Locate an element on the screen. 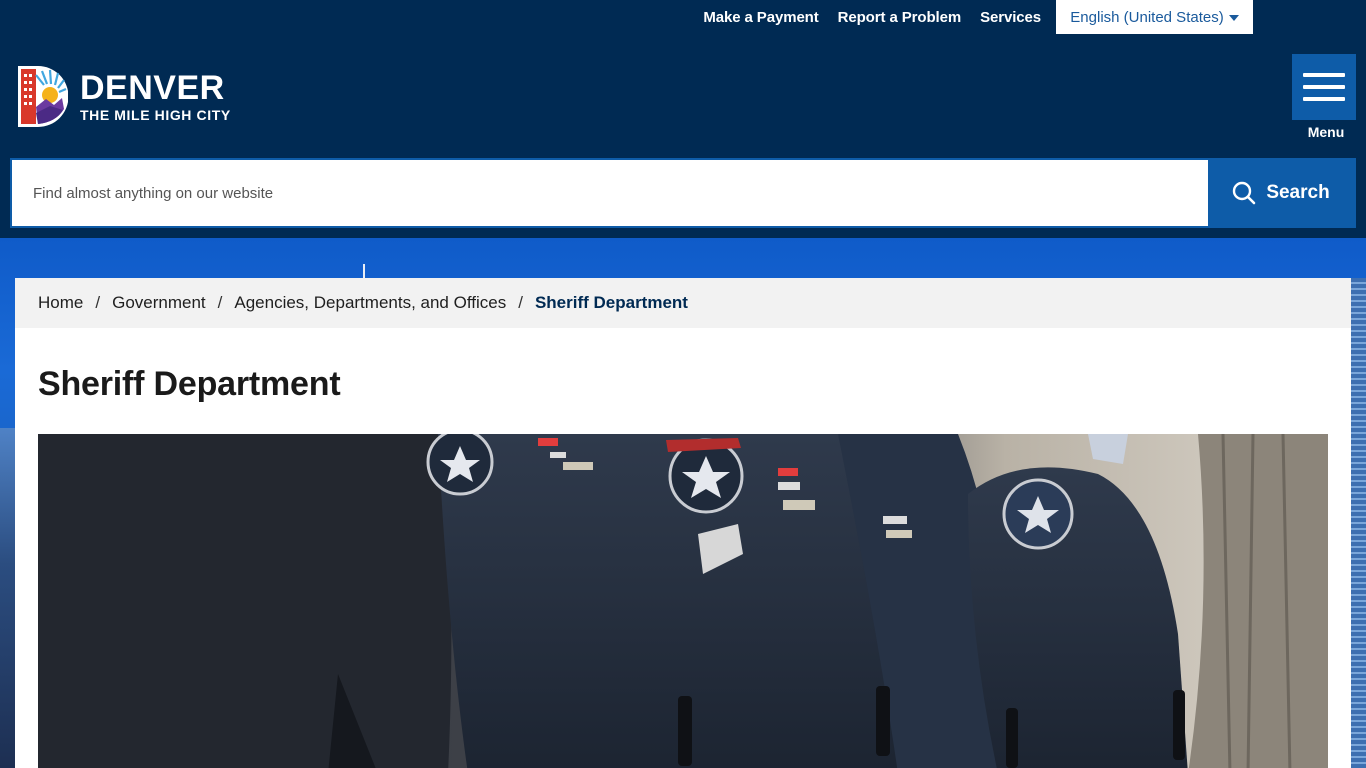  search-input is located at coordinates (610, 193).